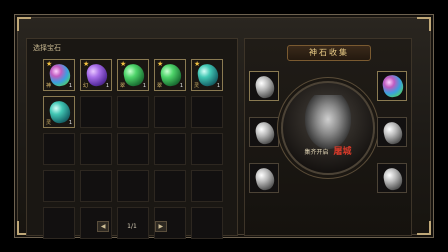 This screenshot has width=448, height=252. I want to click on gem-tag: 幻, so click(86, 86).